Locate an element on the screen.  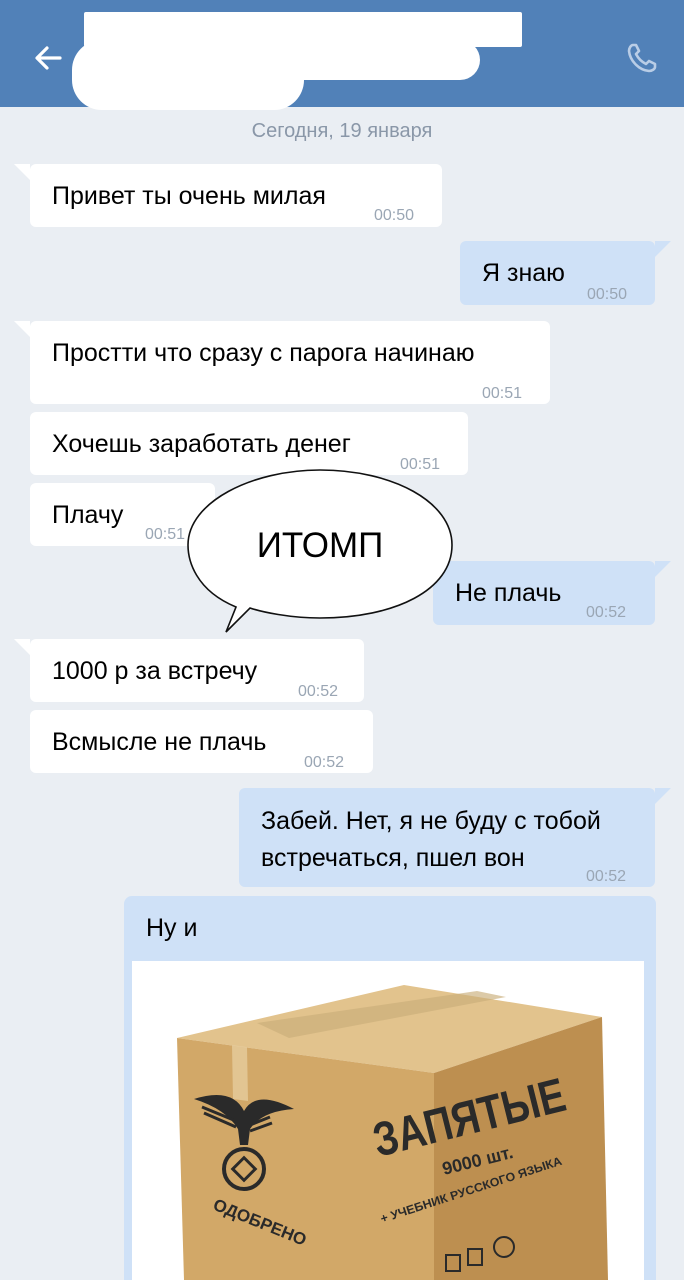
message-bubble-incoming: Всмысле не плачь 00:52 is located at coordinates (201, 741).